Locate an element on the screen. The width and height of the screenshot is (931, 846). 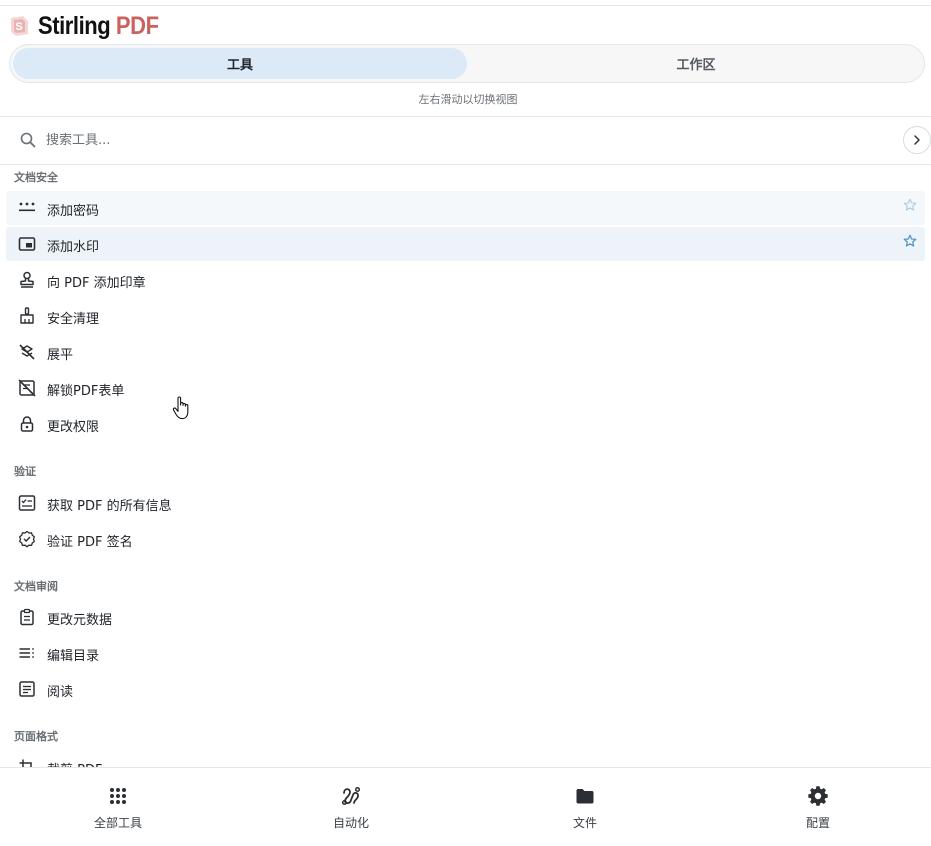
search-input is located at coordinates (456, 140).